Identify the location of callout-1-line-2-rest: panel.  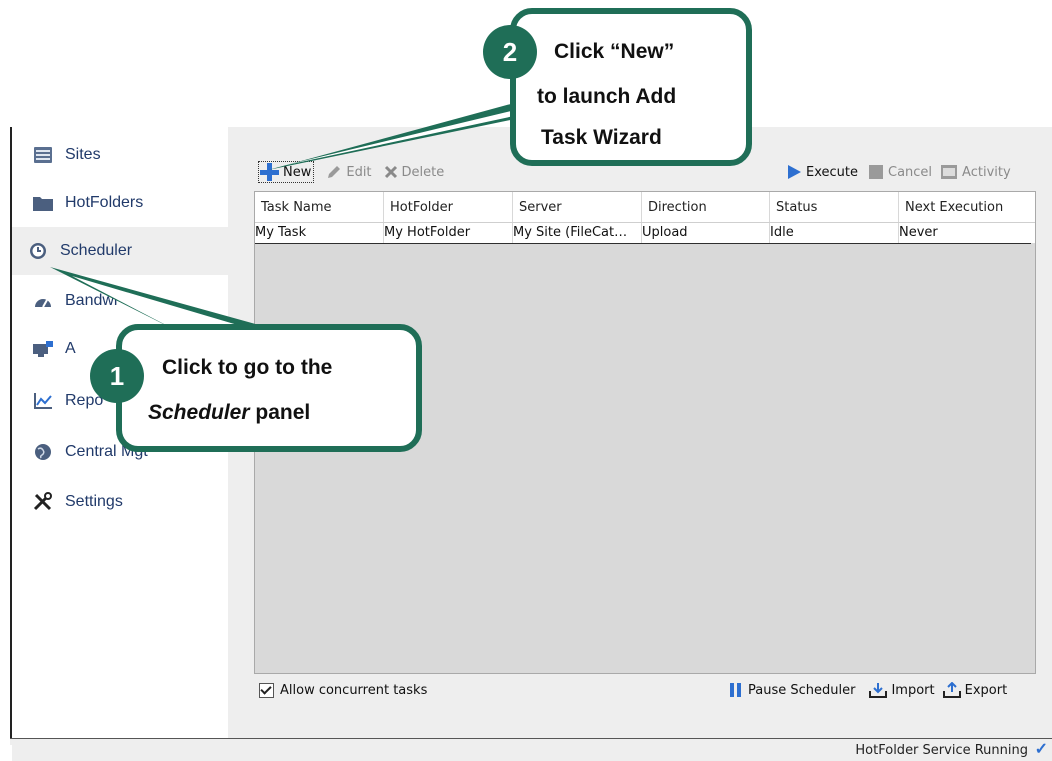
(280, 412).